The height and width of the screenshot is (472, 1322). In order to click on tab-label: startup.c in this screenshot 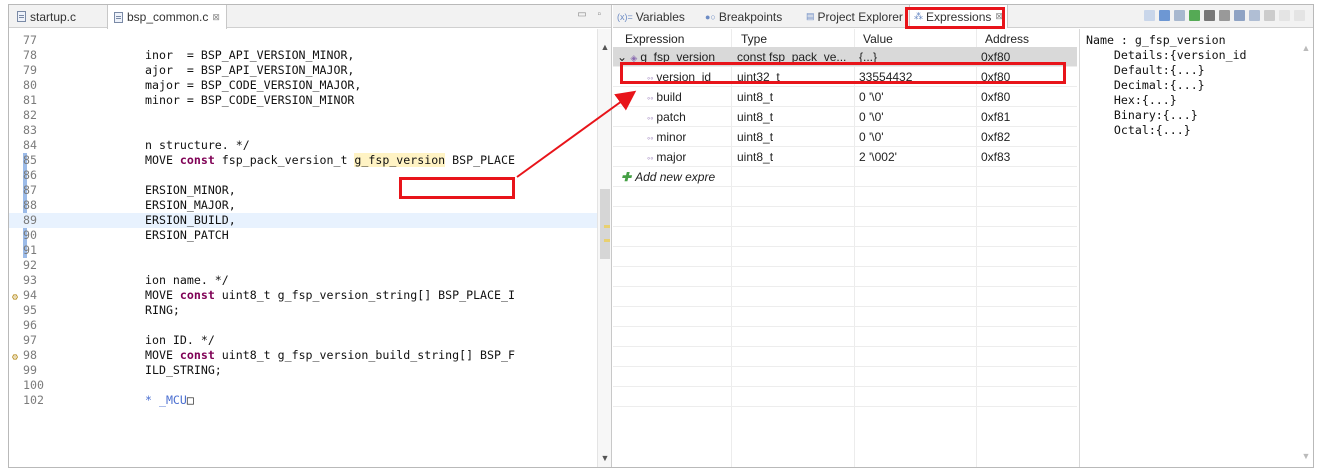, I will do `click(53, 16)`.